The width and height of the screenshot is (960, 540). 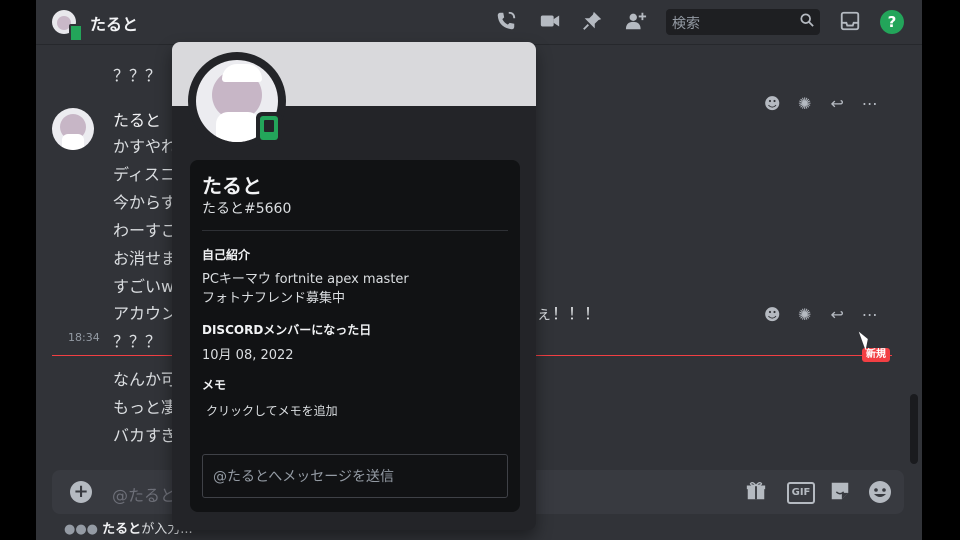 I want to click on message-line: わーすご, so click(x=145, y=230).